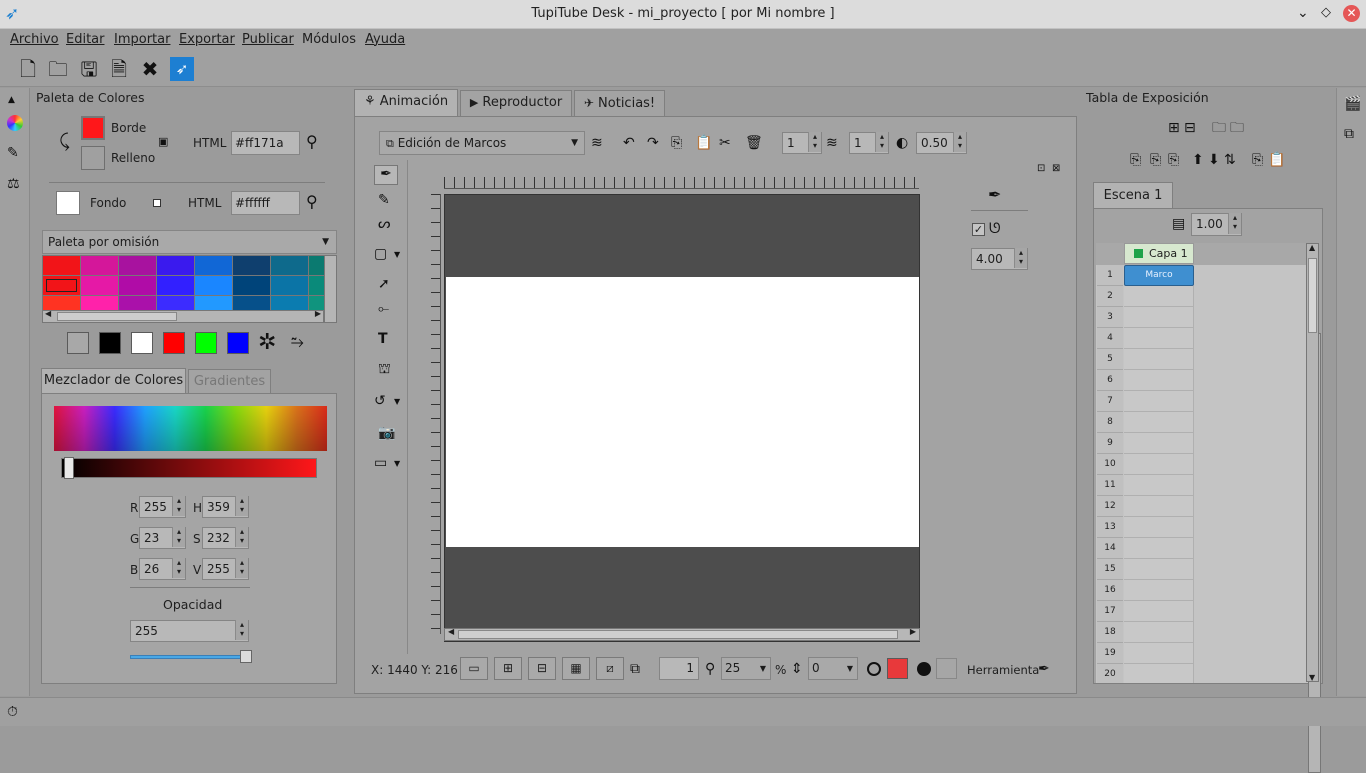 Image resolution: width=1366 pixels, height=773 pixels. I want to click on reverse-icon: ⇅, so click(1230, 160).